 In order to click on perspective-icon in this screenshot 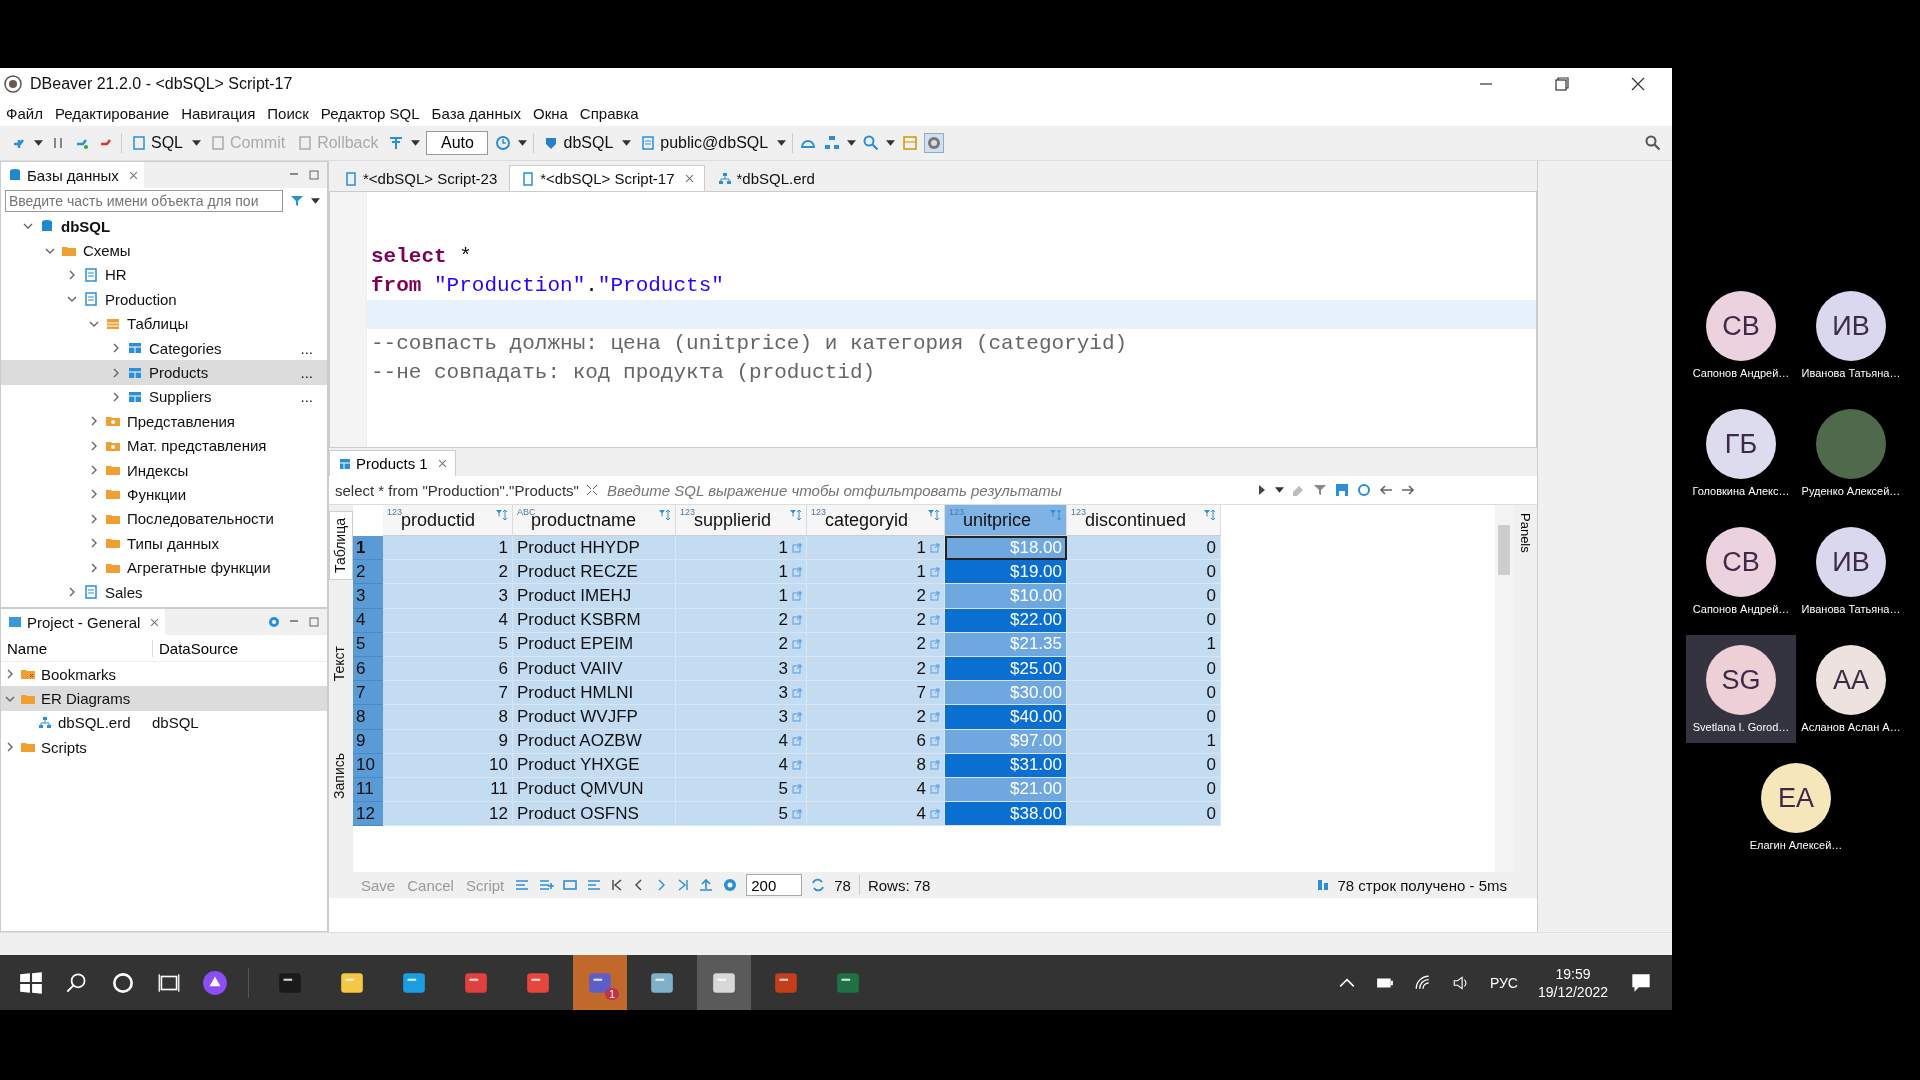, I will do `click(934, 143)`.